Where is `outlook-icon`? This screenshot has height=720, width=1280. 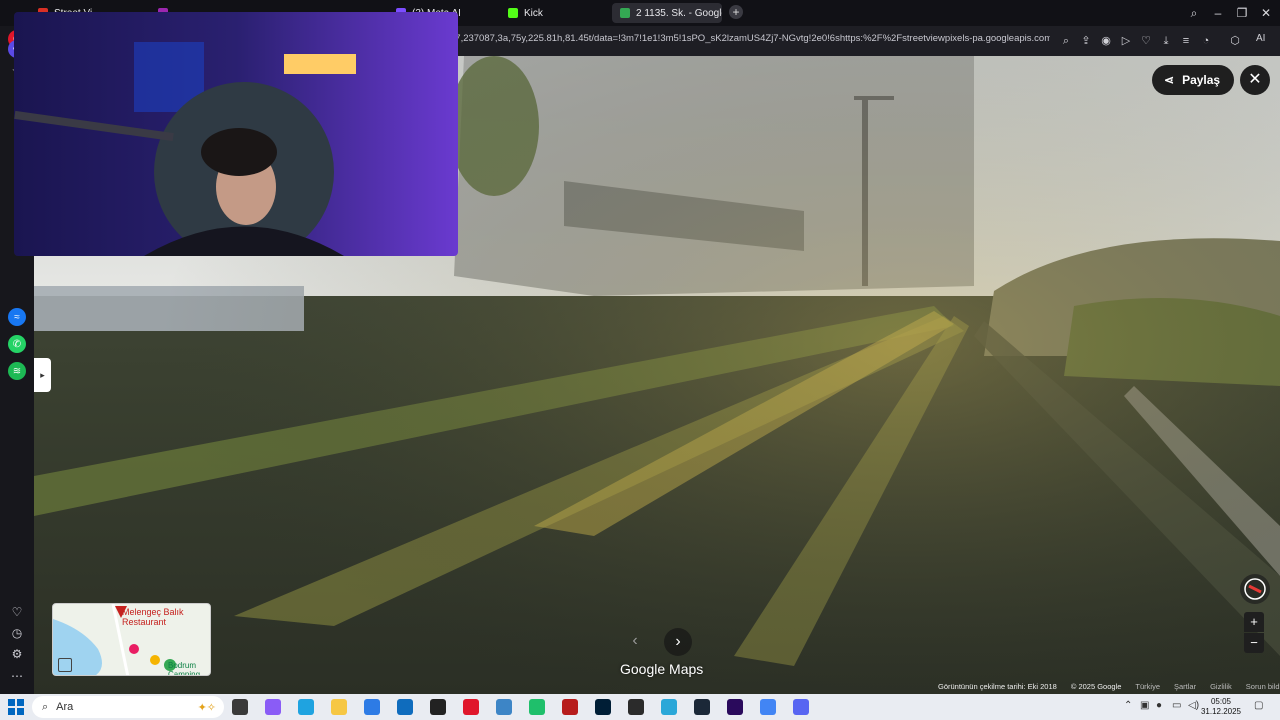 outlook-icon is located at coordinates (405, 707).